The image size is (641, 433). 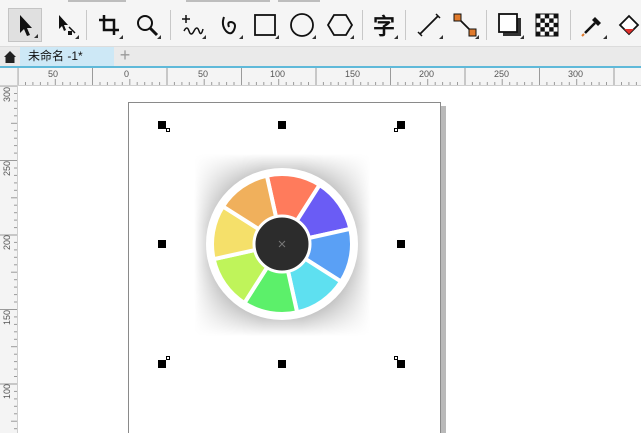 I want to click on document-tab-bar: 未命名 -1* +, so click(x=320, y=57).